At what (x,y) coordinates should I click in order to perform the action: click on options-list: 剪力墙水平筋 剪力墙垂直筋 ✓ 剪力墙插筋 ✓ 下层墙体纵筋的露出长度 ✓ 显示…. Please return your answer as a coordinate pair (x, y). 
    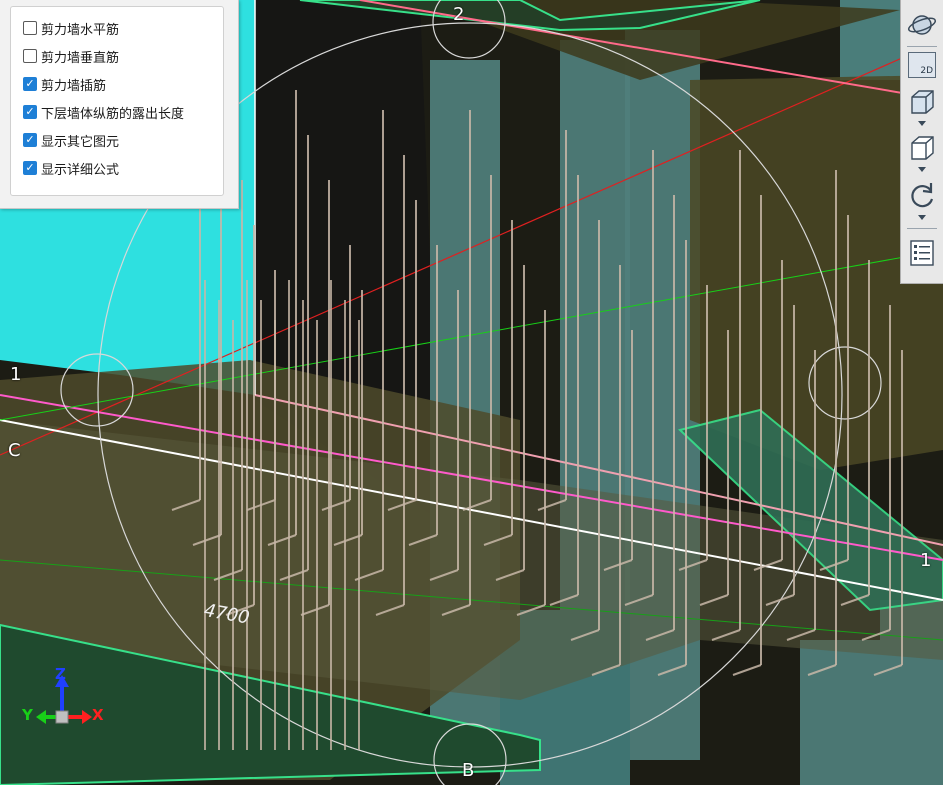
    Looking at the image, I should click on (117, 101).